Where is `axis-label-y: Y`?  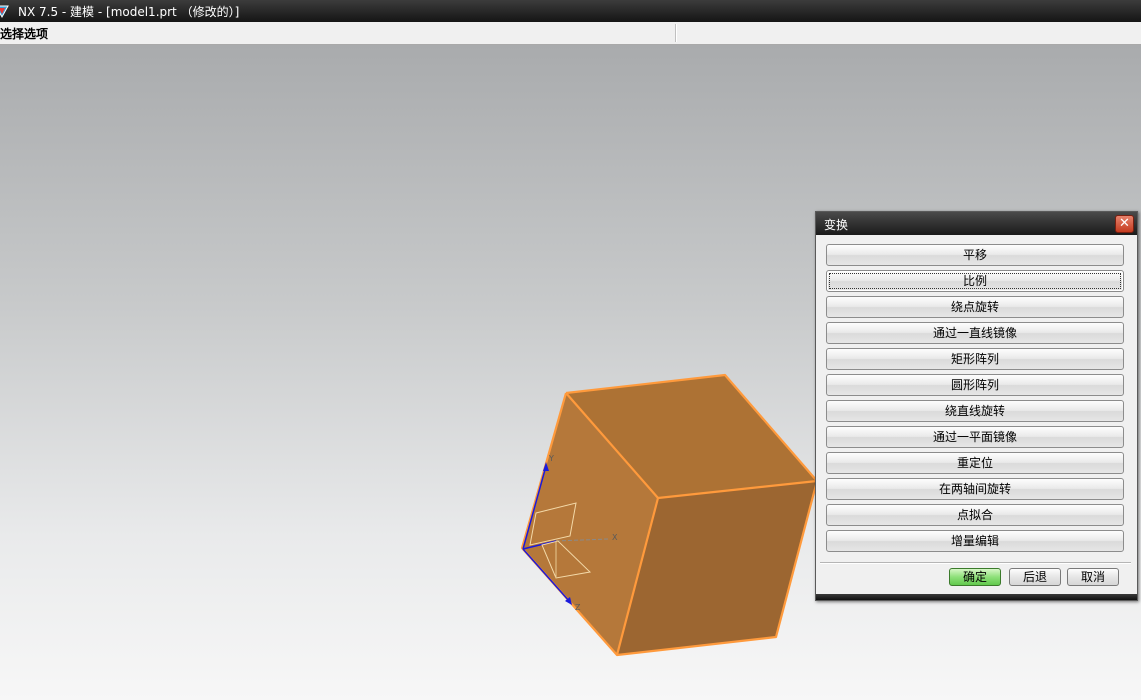
axis-label-y: Y is located at coordinates (551, 458).